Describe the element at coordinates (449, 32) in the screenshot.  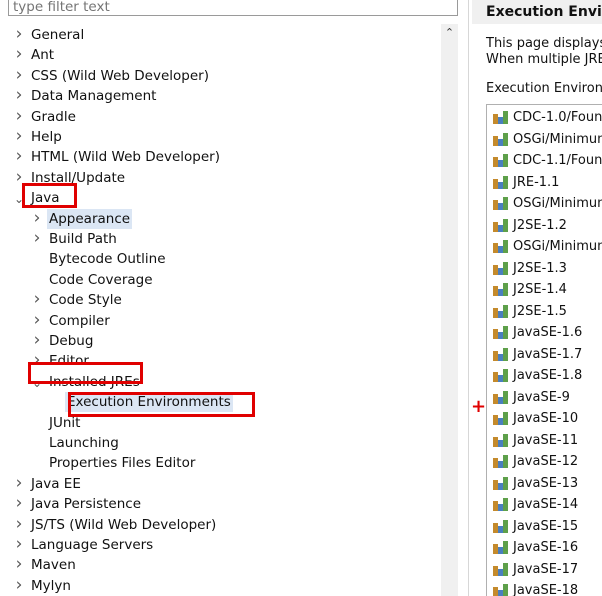
I see `scroll-up-arrow-icon: ⌃` at that location.